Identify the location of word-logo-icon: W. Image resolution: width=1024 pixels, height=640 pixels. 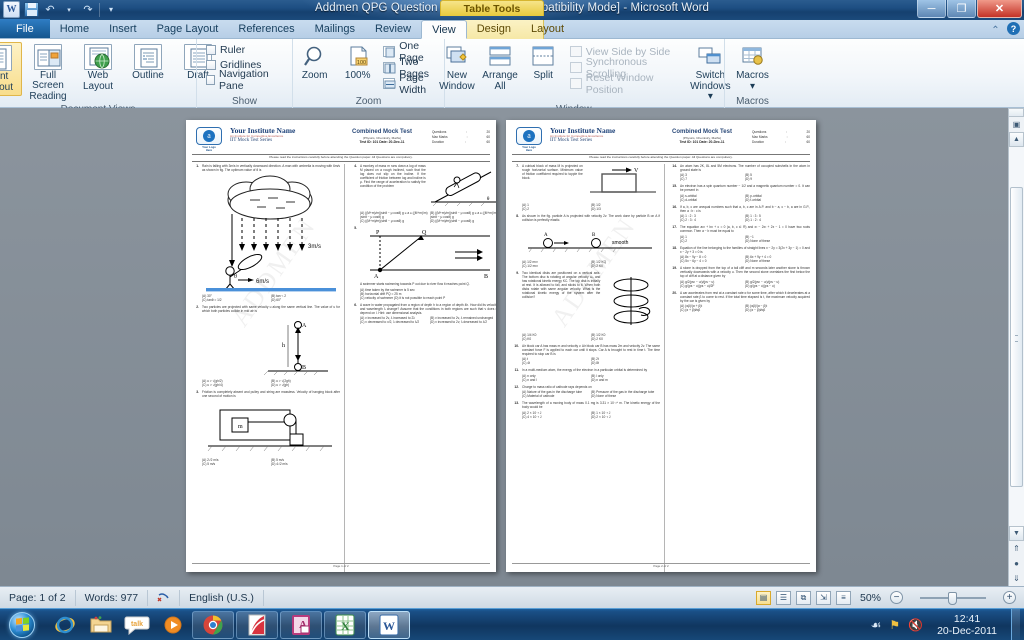
(11, 9).